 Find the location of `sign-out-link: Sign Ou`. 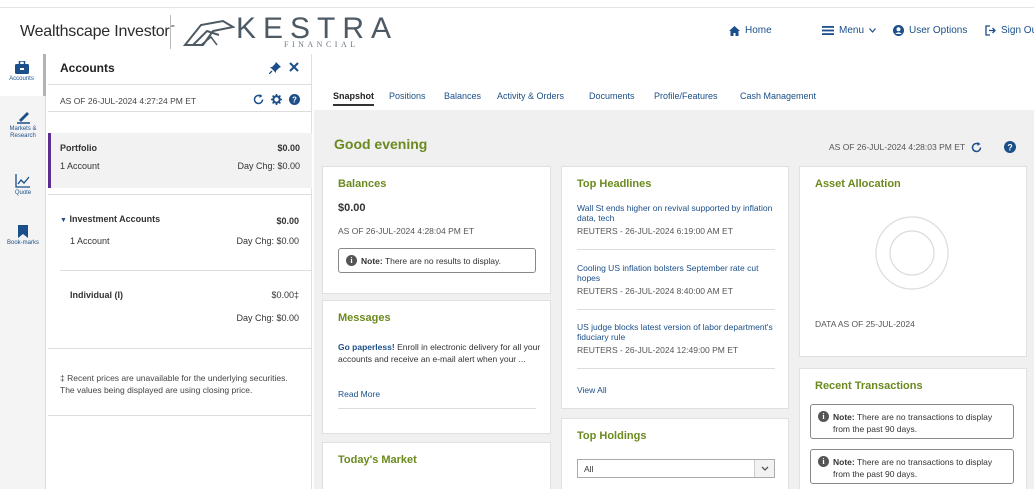

sign-out-link: Sign Ou is located at coordinates (1009, 30).